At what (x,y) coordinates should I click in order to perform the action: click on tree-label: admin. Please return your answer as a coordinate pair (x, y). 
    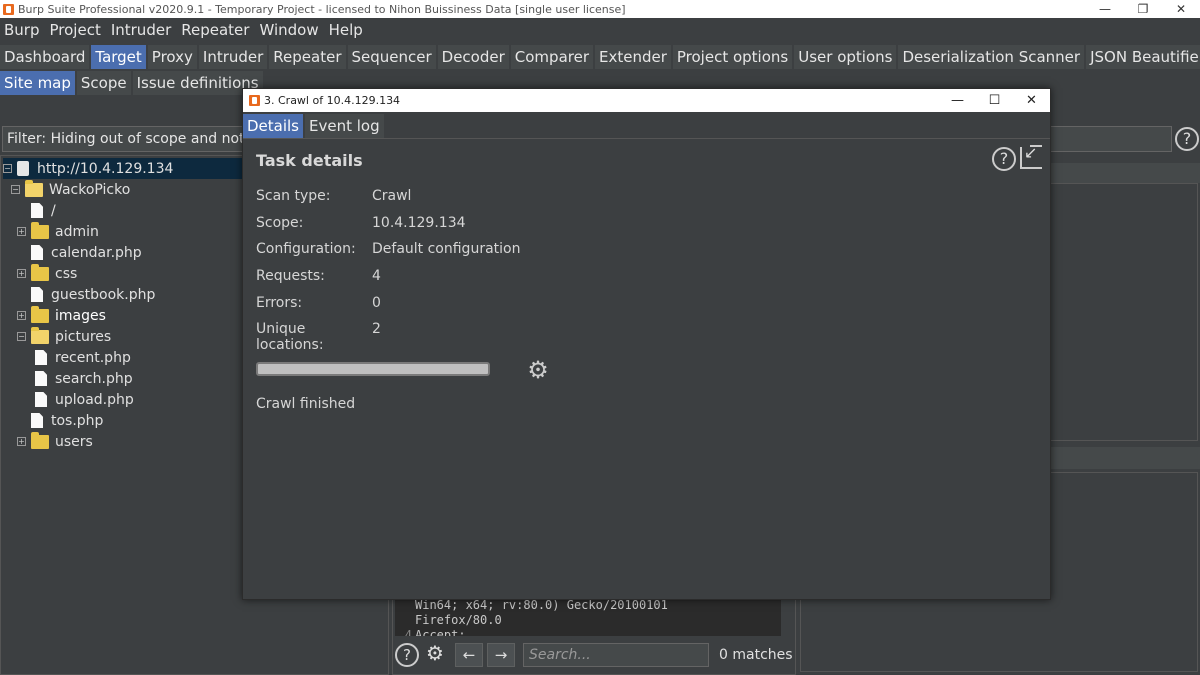
    Looking at the image, I should click on (77, 231).